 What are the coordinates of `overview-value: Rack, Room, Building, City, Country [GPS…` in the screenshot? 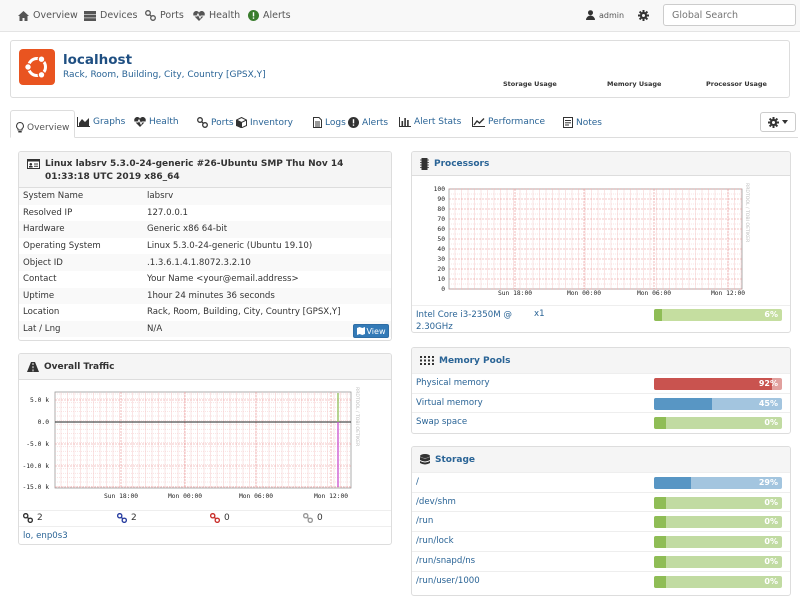 It's located at (244, 312).